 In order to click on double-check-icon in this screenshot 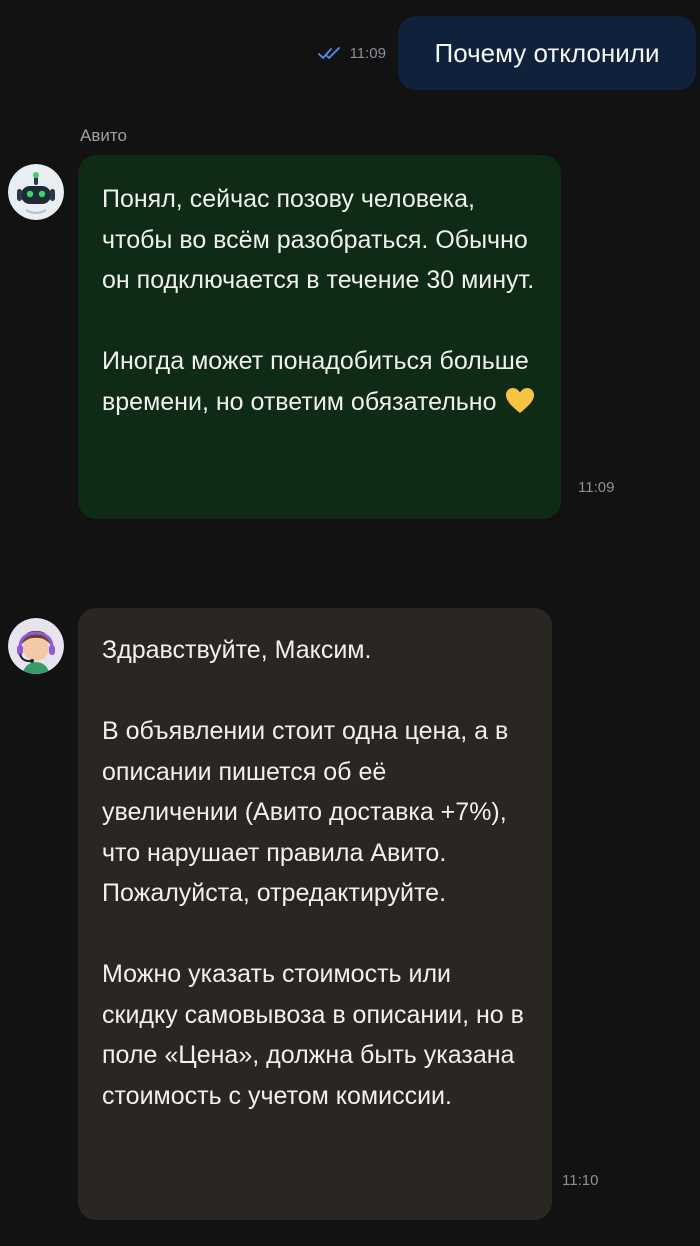, I will do `click(328, 53)`.